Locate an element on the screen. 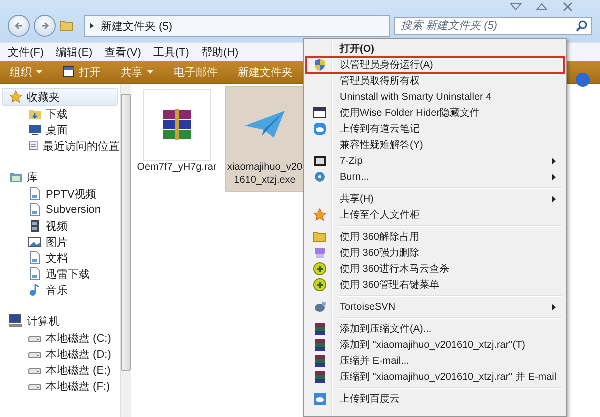  menu-entry: 文件(F) is located at coordinates (26, 52).